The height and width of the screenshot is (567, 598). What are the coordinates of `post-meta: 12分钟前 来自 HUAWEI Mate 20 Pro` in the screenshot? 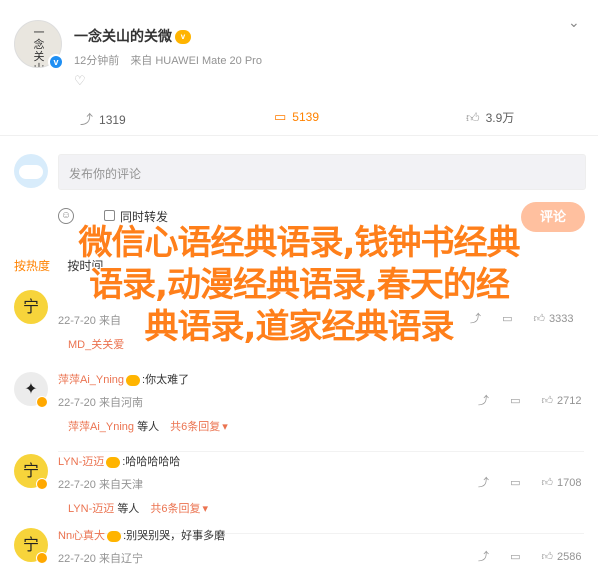 It's located at (172, 60).